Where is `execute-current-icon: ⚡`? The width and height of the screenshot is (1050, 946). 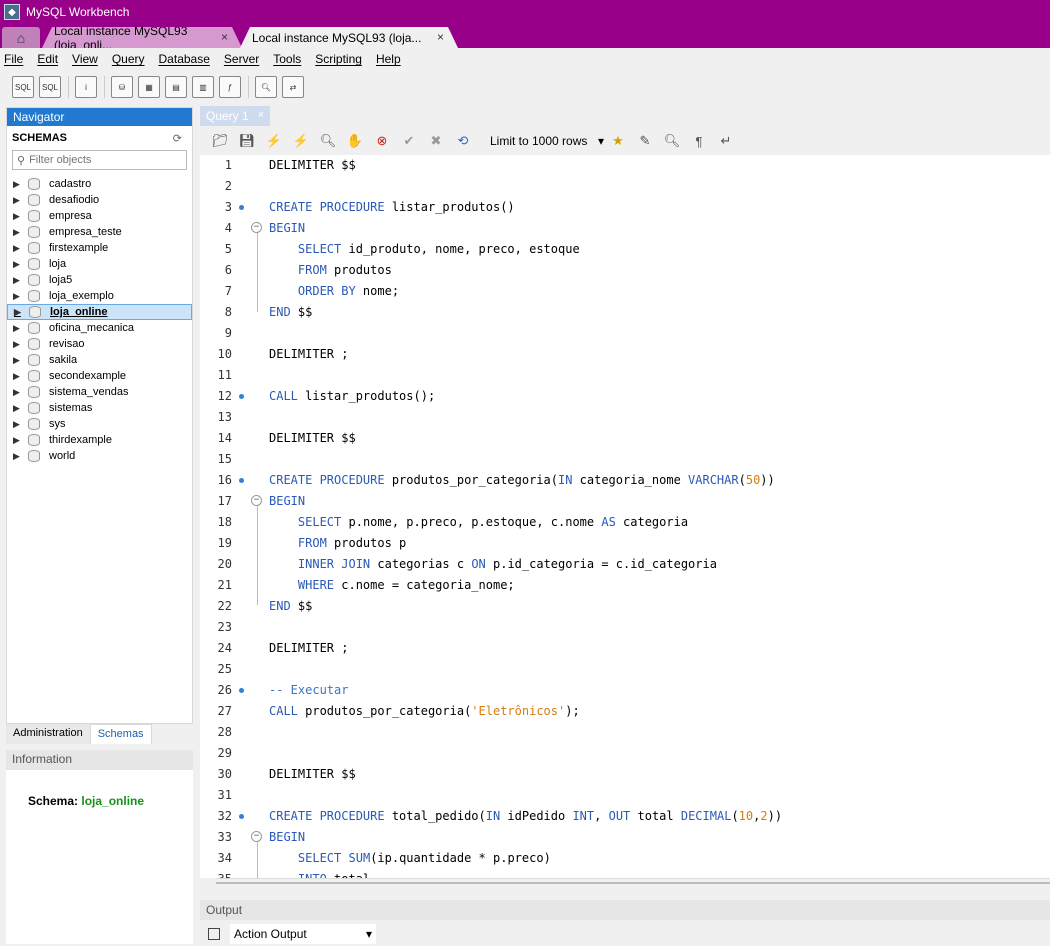
execute-current-icon: ⚡ is located at coordinates (301, 141).